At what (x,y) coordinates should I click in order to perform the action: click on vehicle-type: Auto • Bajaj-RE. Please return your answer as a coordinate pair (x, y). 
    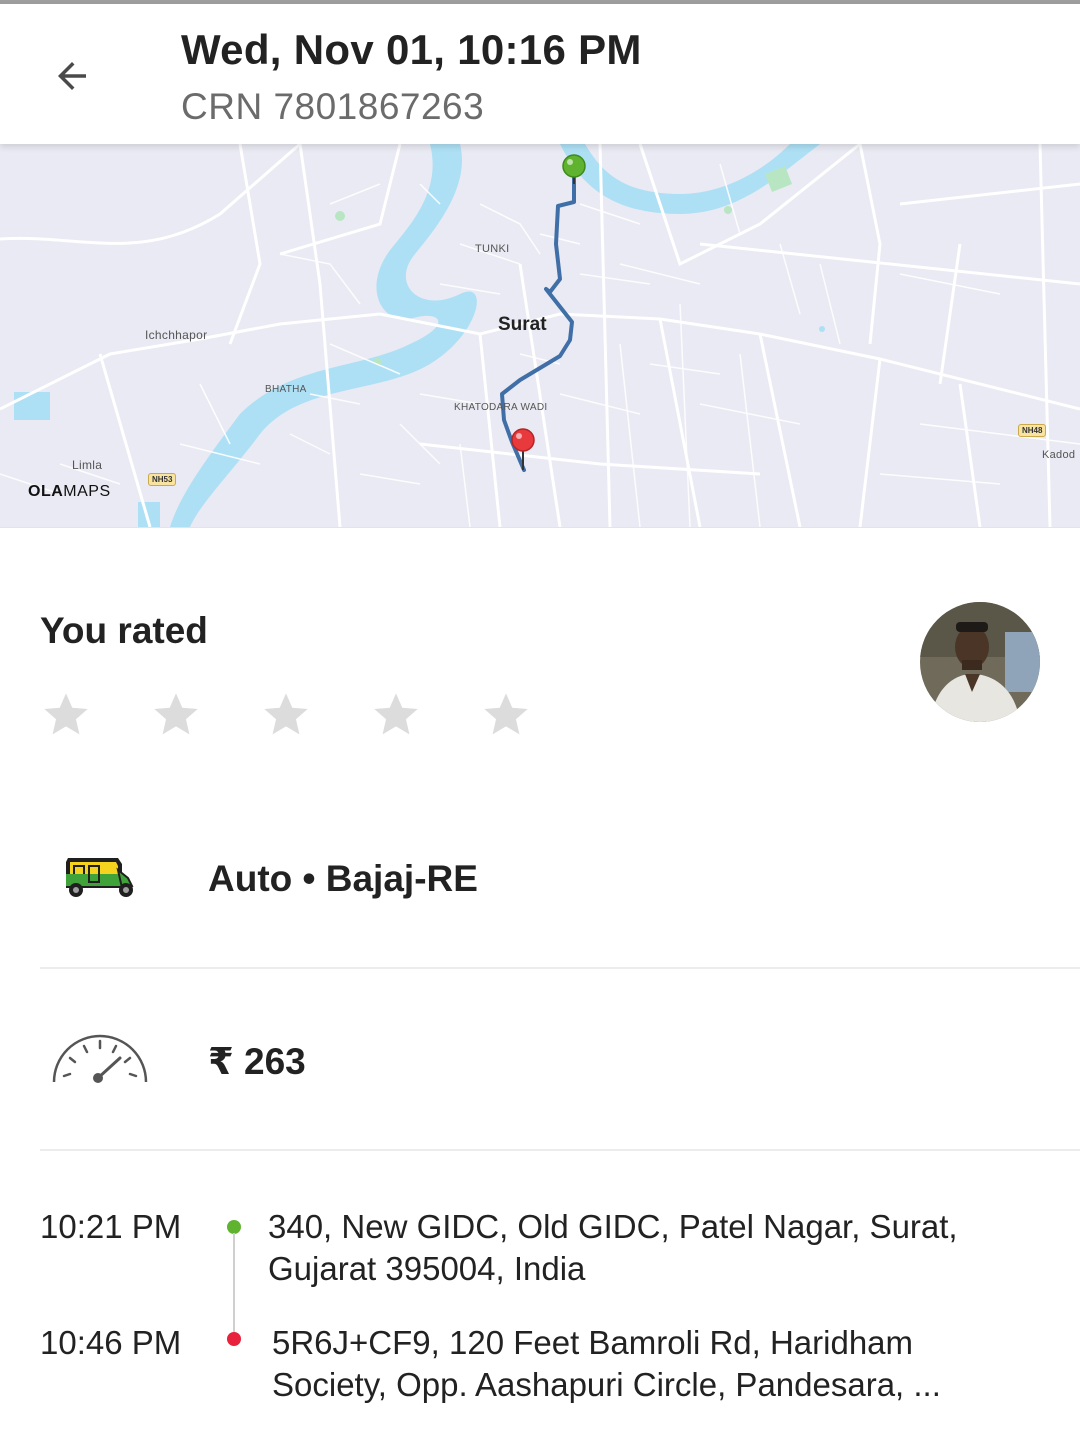
    Looking at the image, I should click on (343, 878).